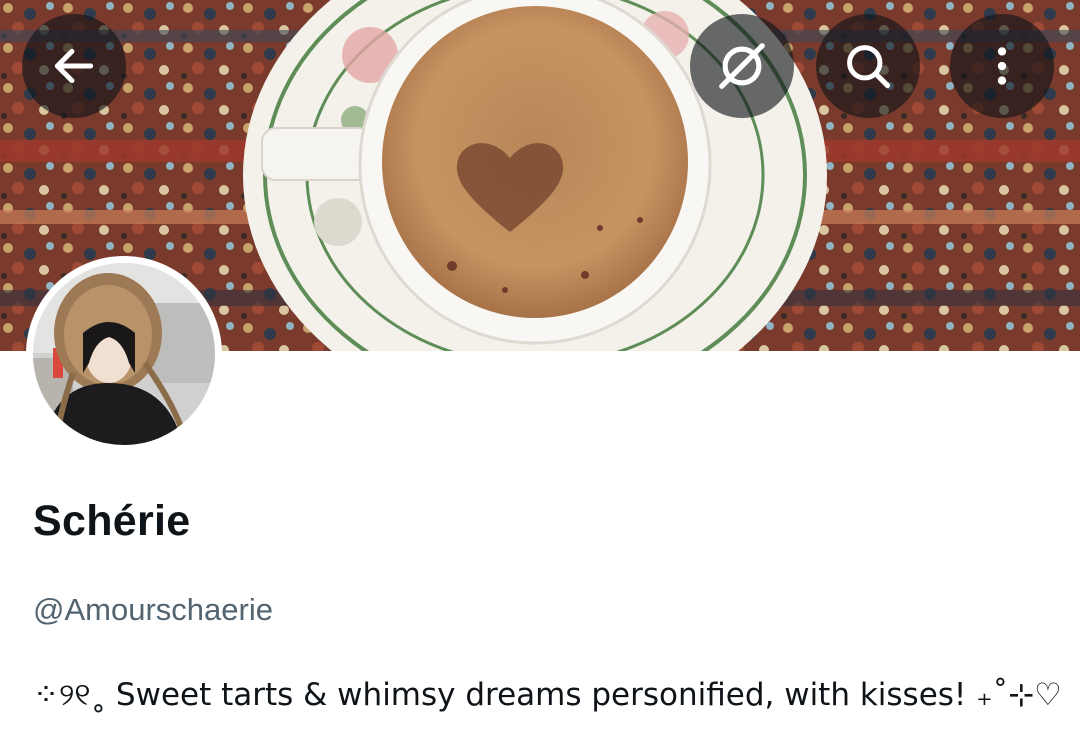 The width and height of the screenshot is (1080, 734). I want to click on user-handle: @Amourschaerie, so click(153, 609).